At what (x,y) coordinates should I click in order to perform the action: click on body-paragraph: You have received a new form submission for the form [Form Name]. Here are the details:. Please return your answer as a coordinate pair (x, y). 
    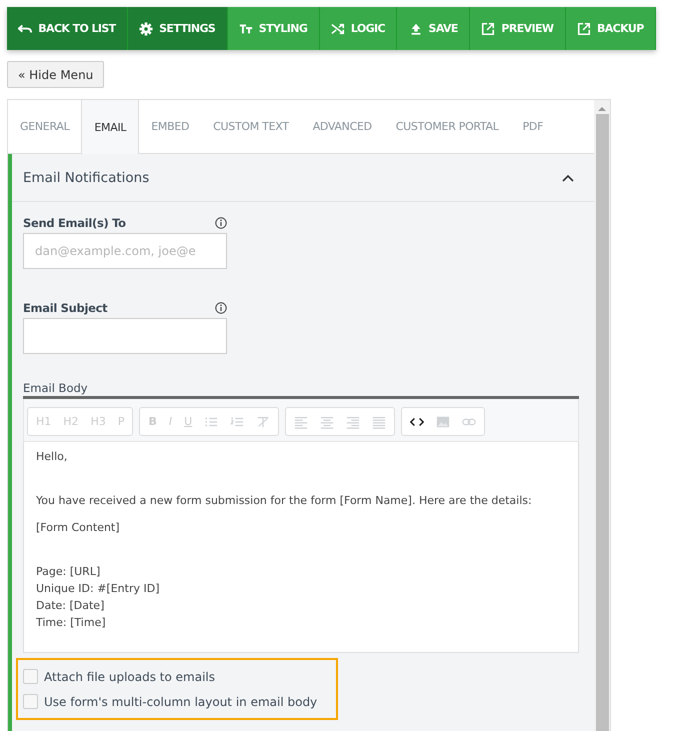
    Looking at the image, I should click on (284, 501).